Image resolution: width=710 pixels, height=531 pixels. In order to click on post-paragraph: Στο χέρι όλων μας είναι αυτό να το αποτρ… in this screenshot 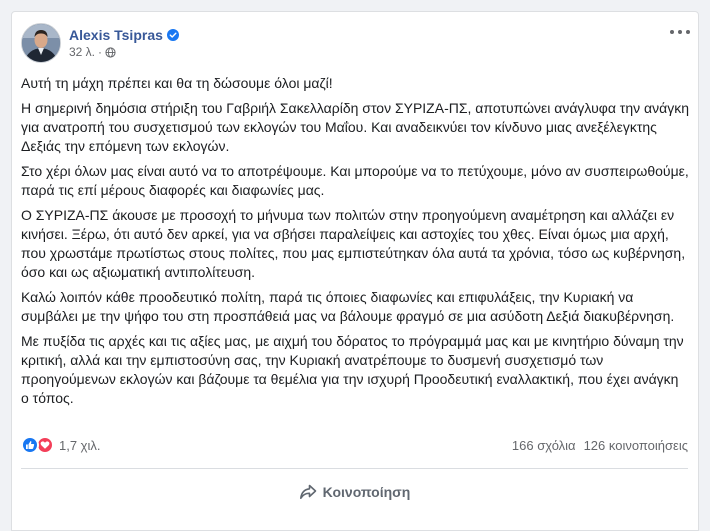, I will do `click(355, 180)`.